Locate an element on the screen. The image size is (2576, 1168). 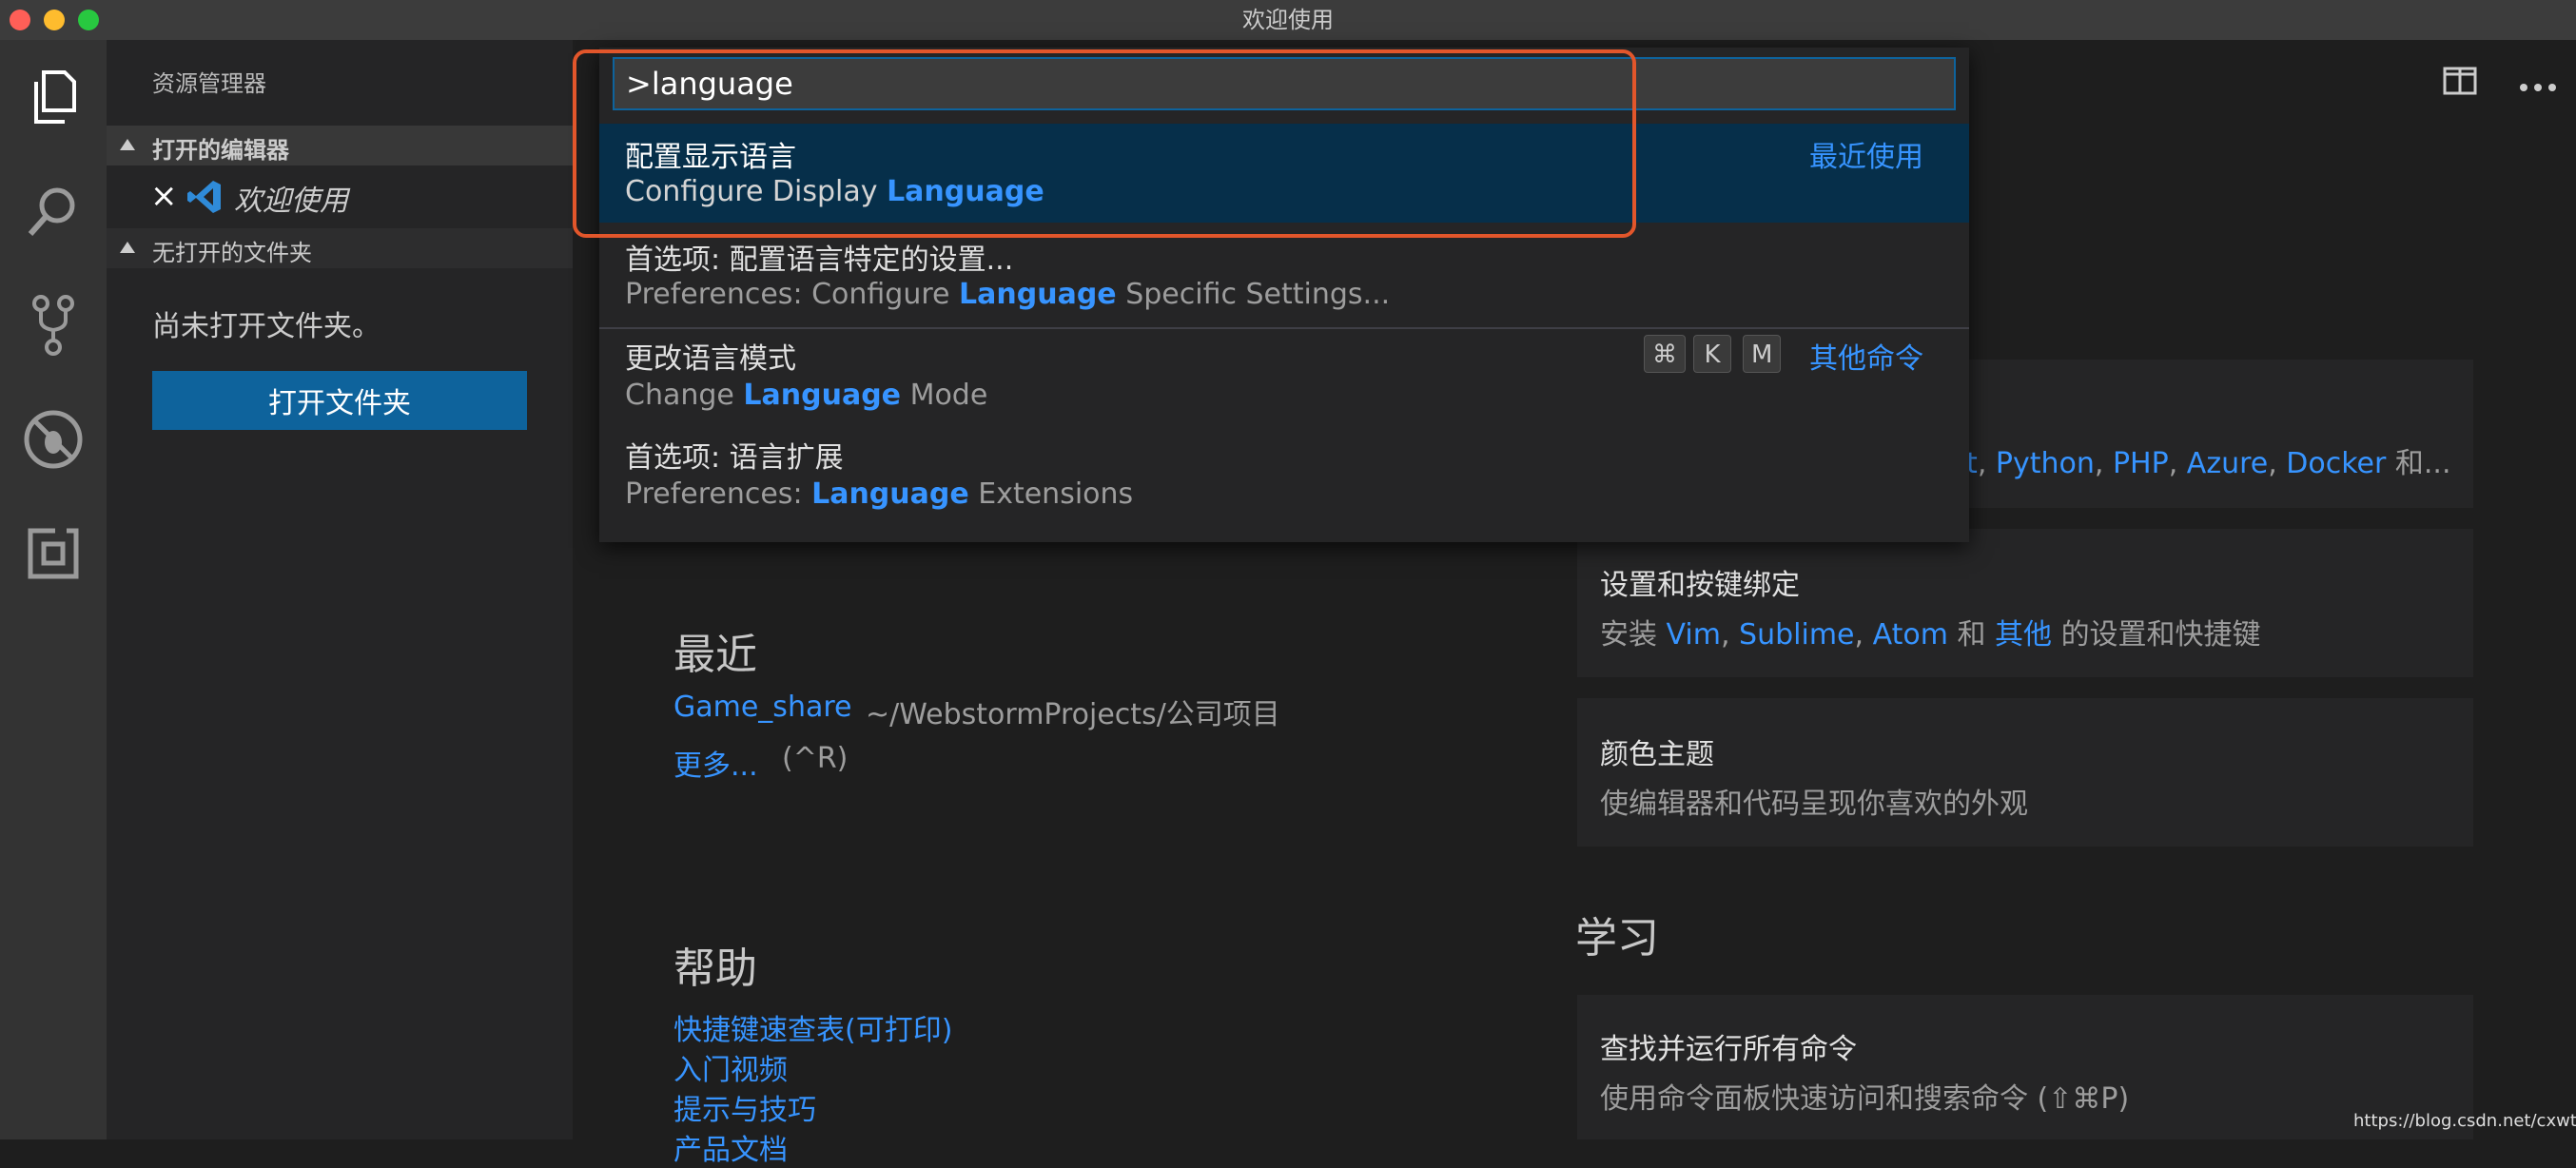
color-theme-title: 颜色主题 is located at coordinates (1657, 755).